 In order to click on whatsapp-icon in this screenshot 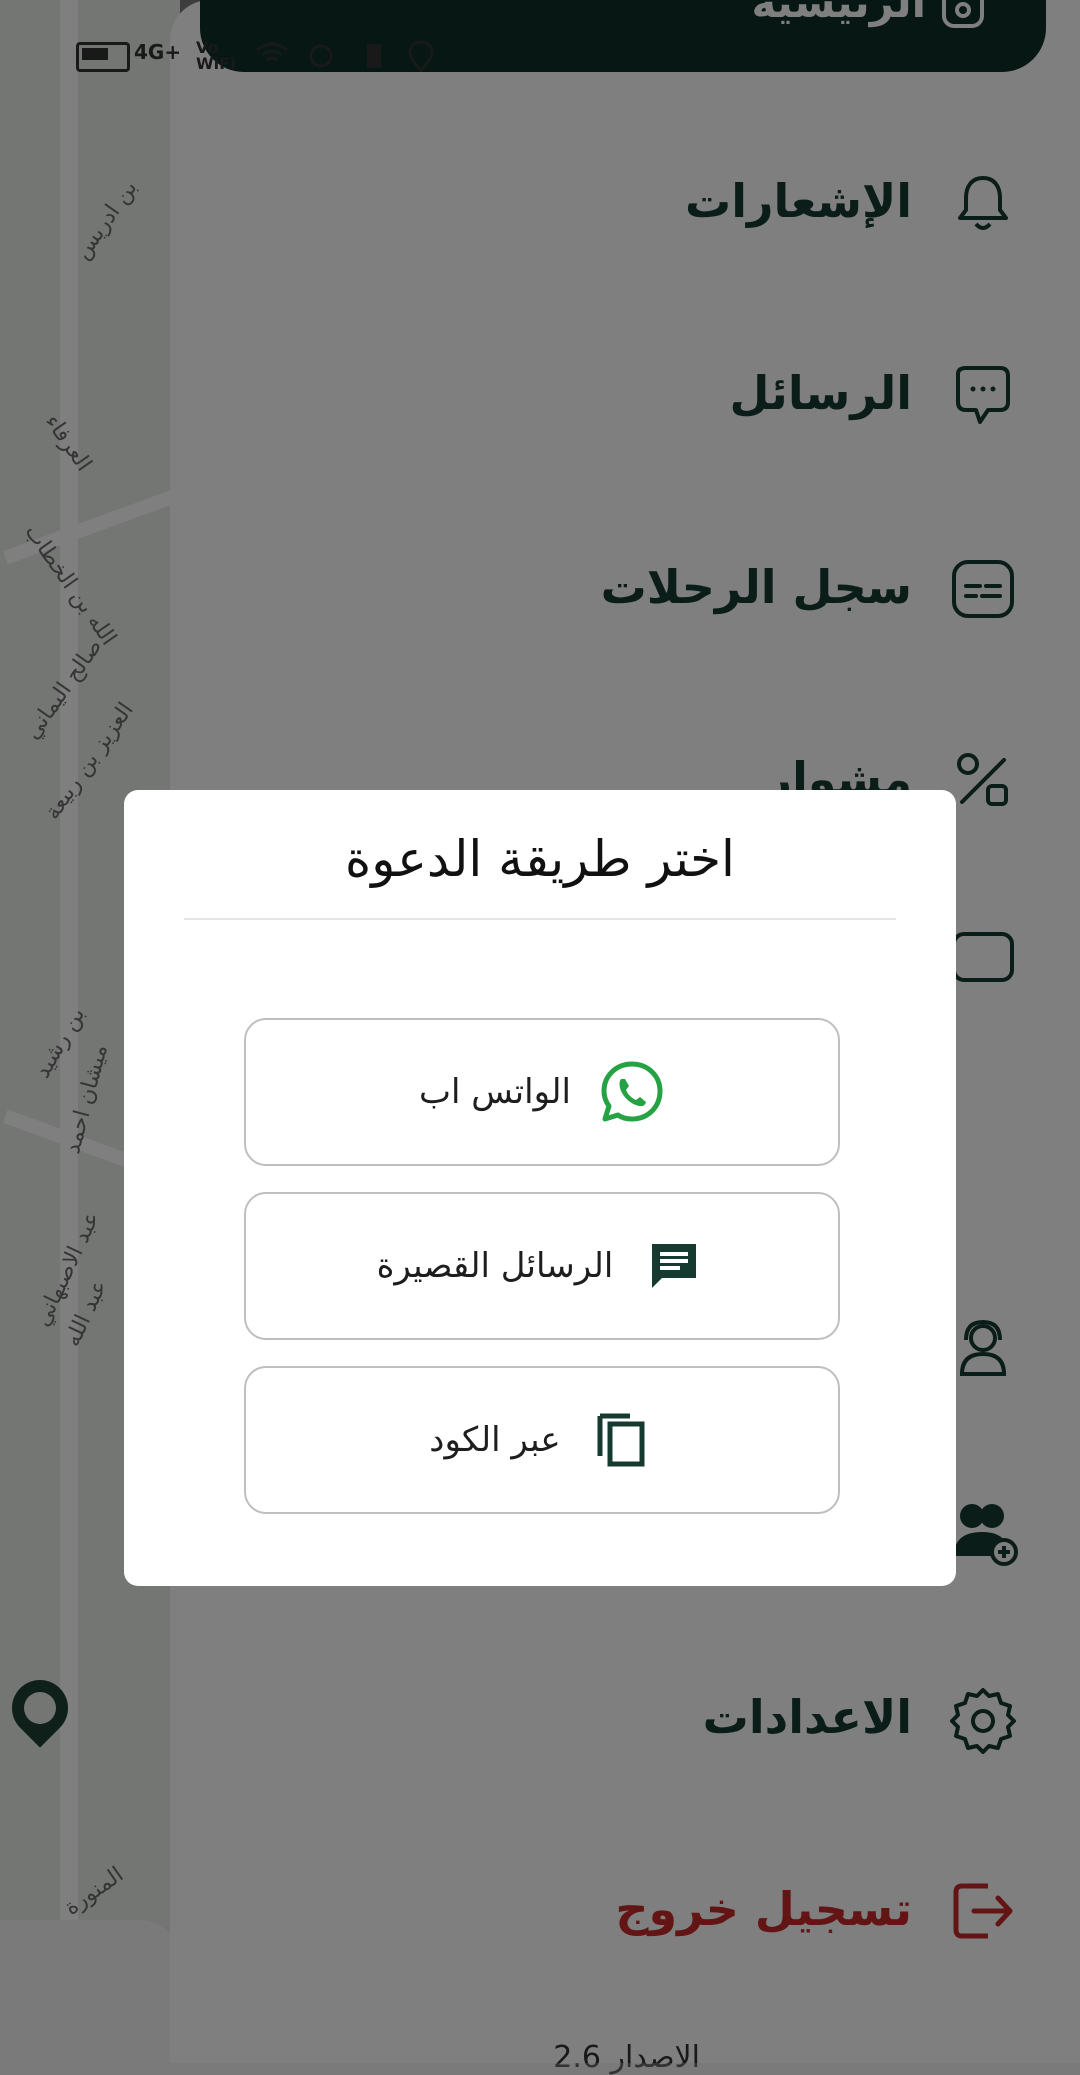, I will do `click(632, 1092)`.